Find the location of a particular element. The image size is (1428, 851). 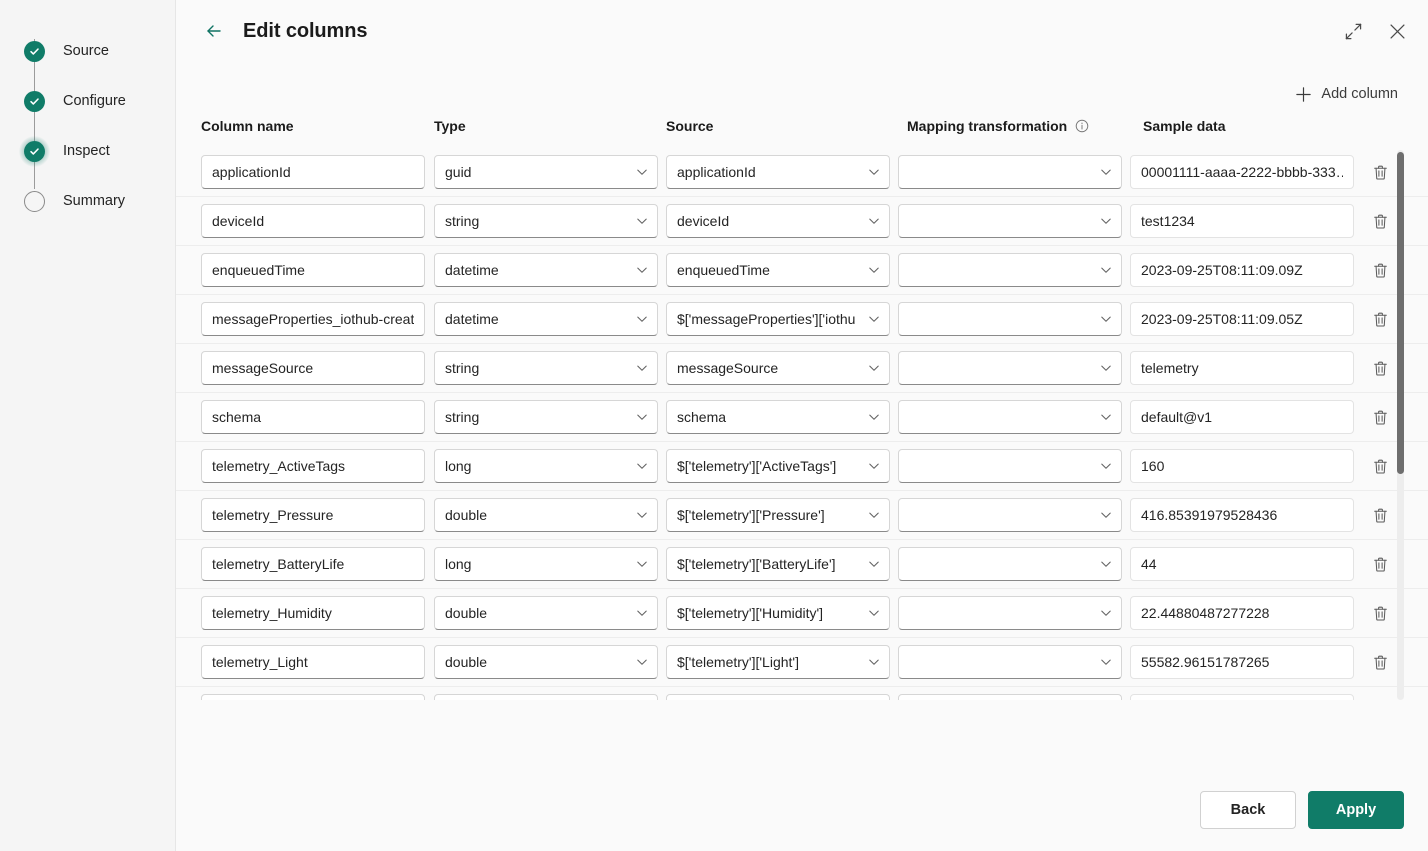

table-scrollbar-track is located at coordinates (1400, 425).